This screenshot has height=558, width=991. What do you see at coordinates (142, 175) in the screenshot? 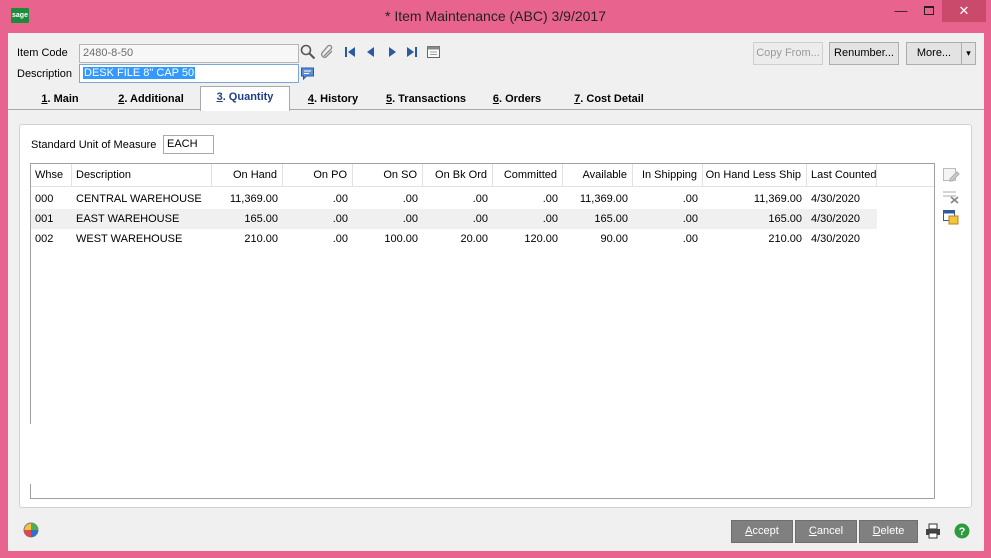
I see `col-header-description: Description` at bounding box center [142, 175].